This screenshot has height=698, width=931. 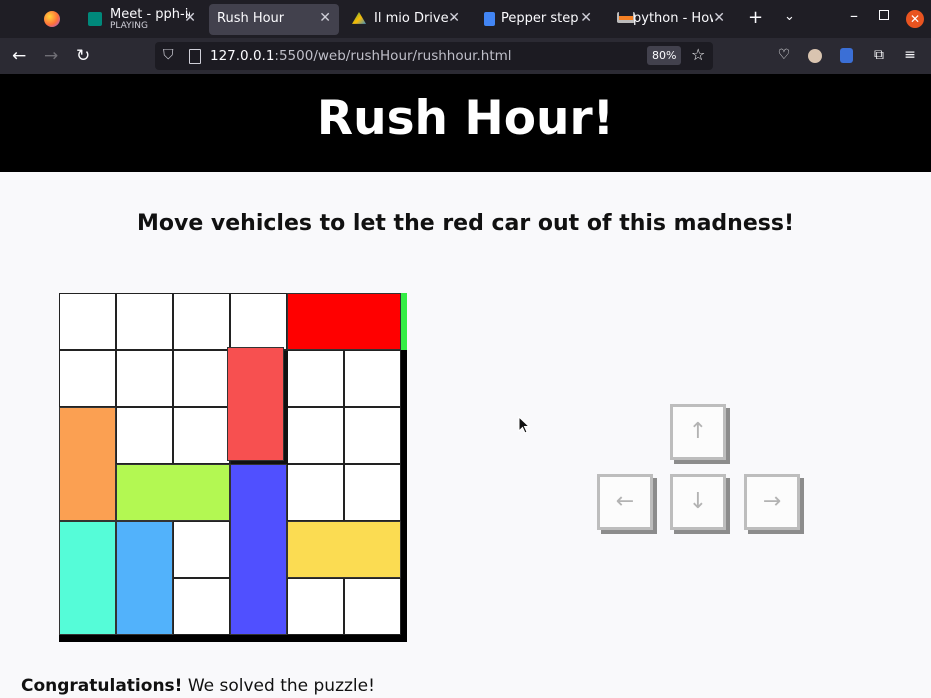 What do you see at coordinates (278, 686) in the screenshot?
I see `status-text: We solved the puzzle!` at bounding box center [278, 686].